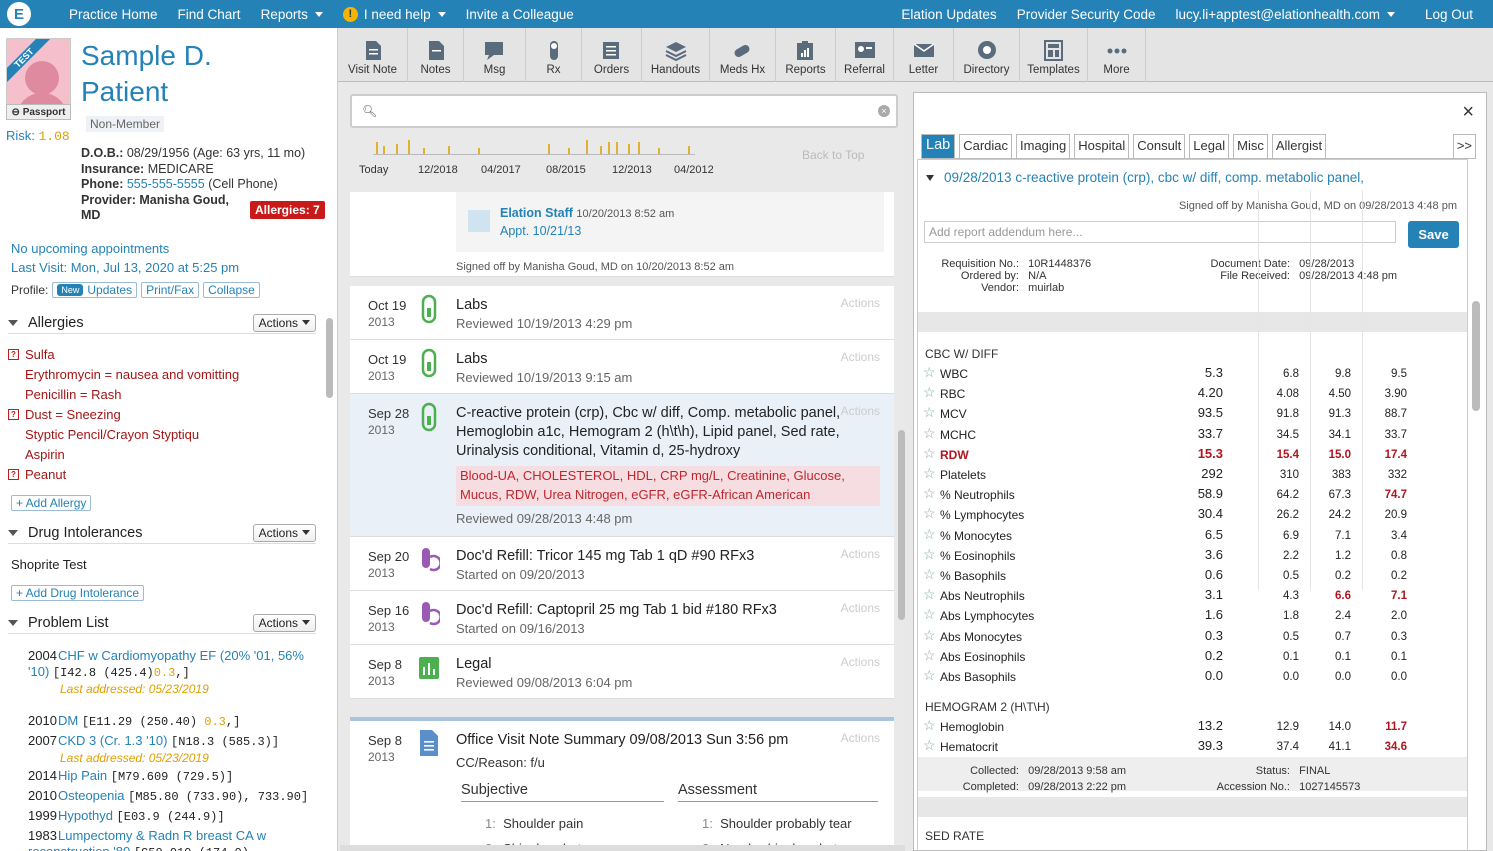 Image resolution: width=1493 pixels, height=851 pixels. Describe the element at coordinates (1102, 146) in the screenshot. I see `tab-hospital: Hospital` at that location.